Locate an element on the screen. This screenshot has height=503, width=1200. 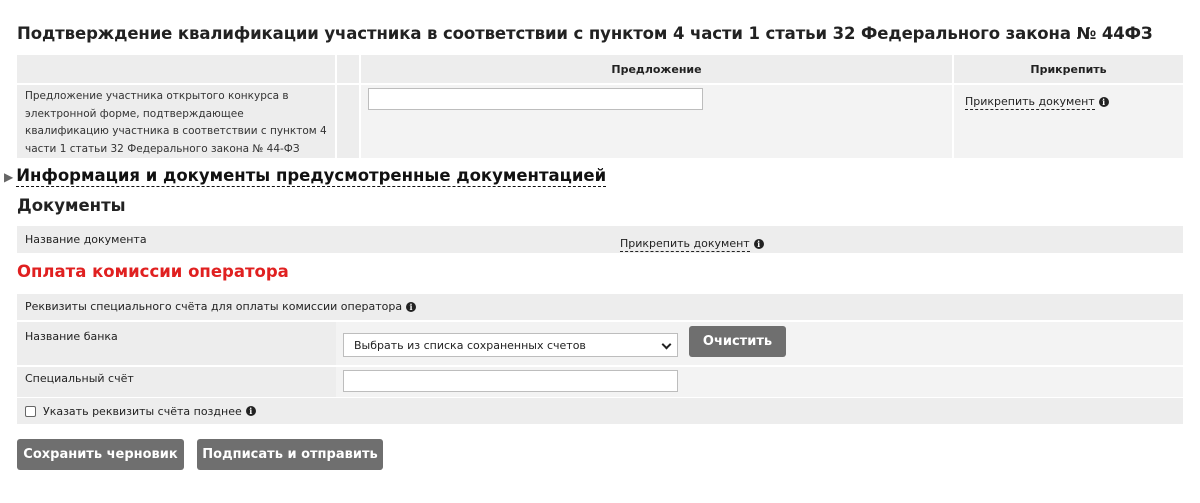
qualification-table-header: Предложение Прикрепить is located at coordinates (600, 69).